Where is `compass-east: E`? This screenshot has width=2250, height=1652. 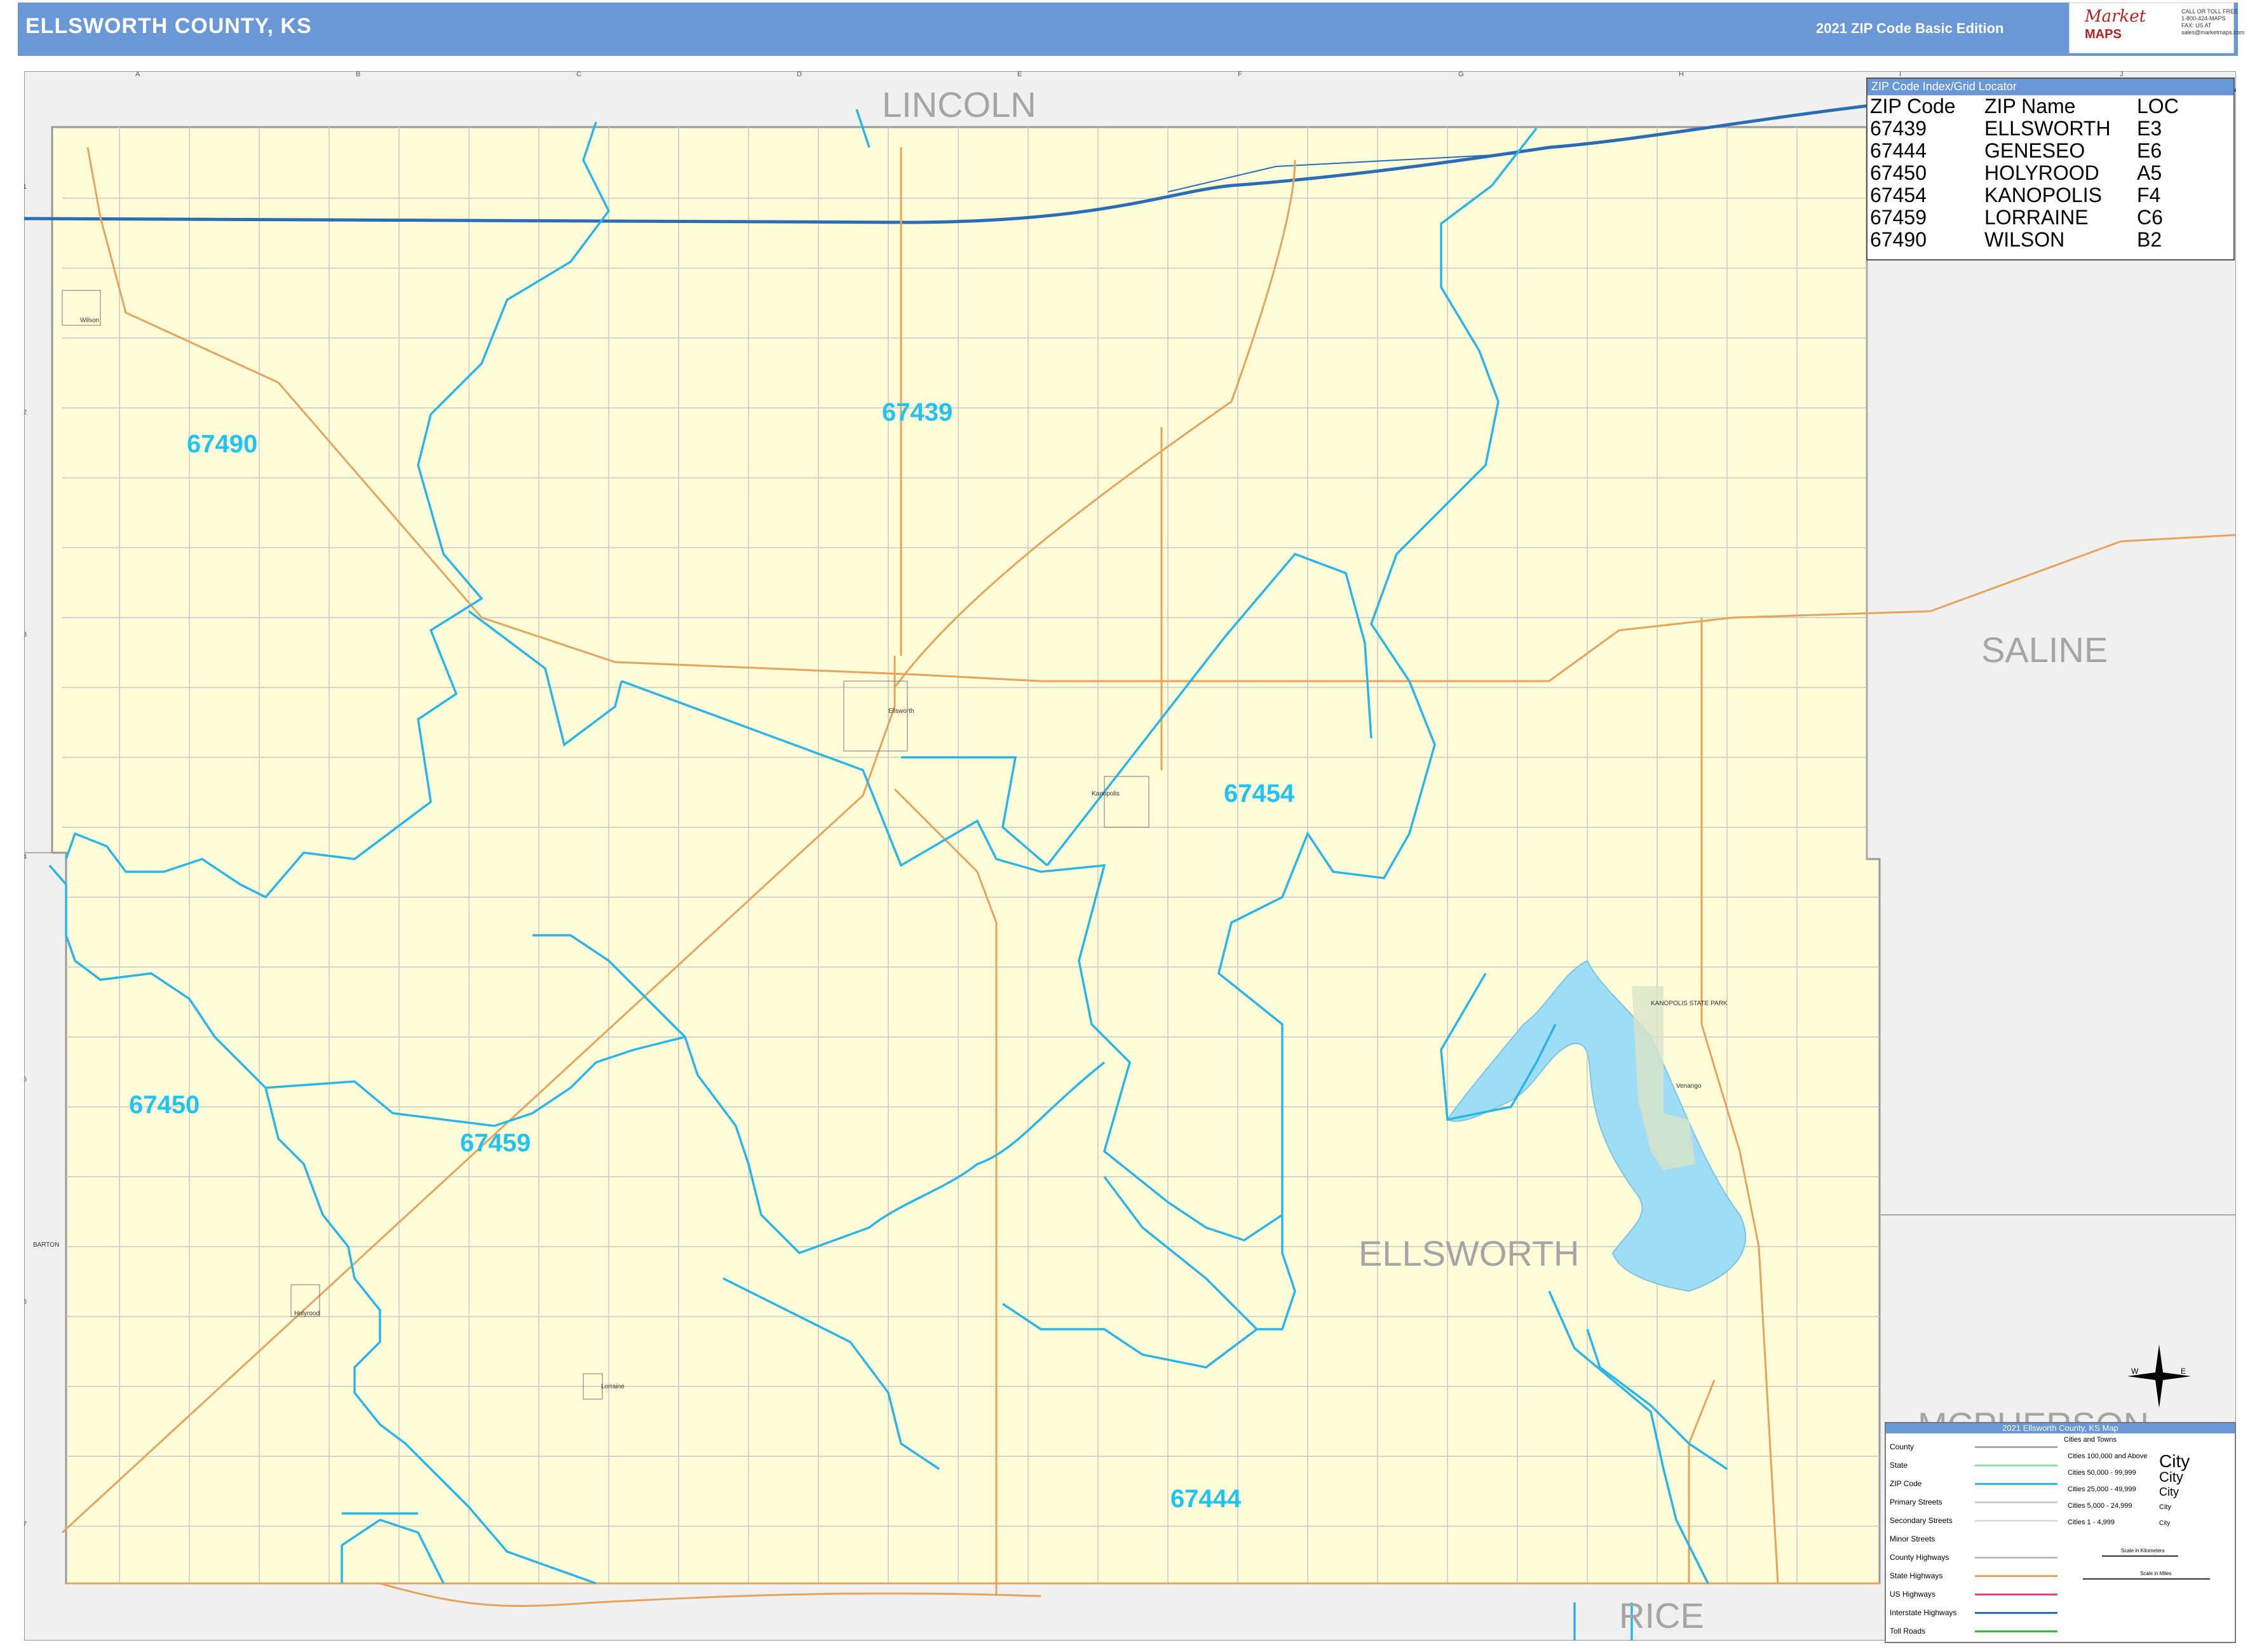 compass-east: E is located at coordinates (2183, 1371).